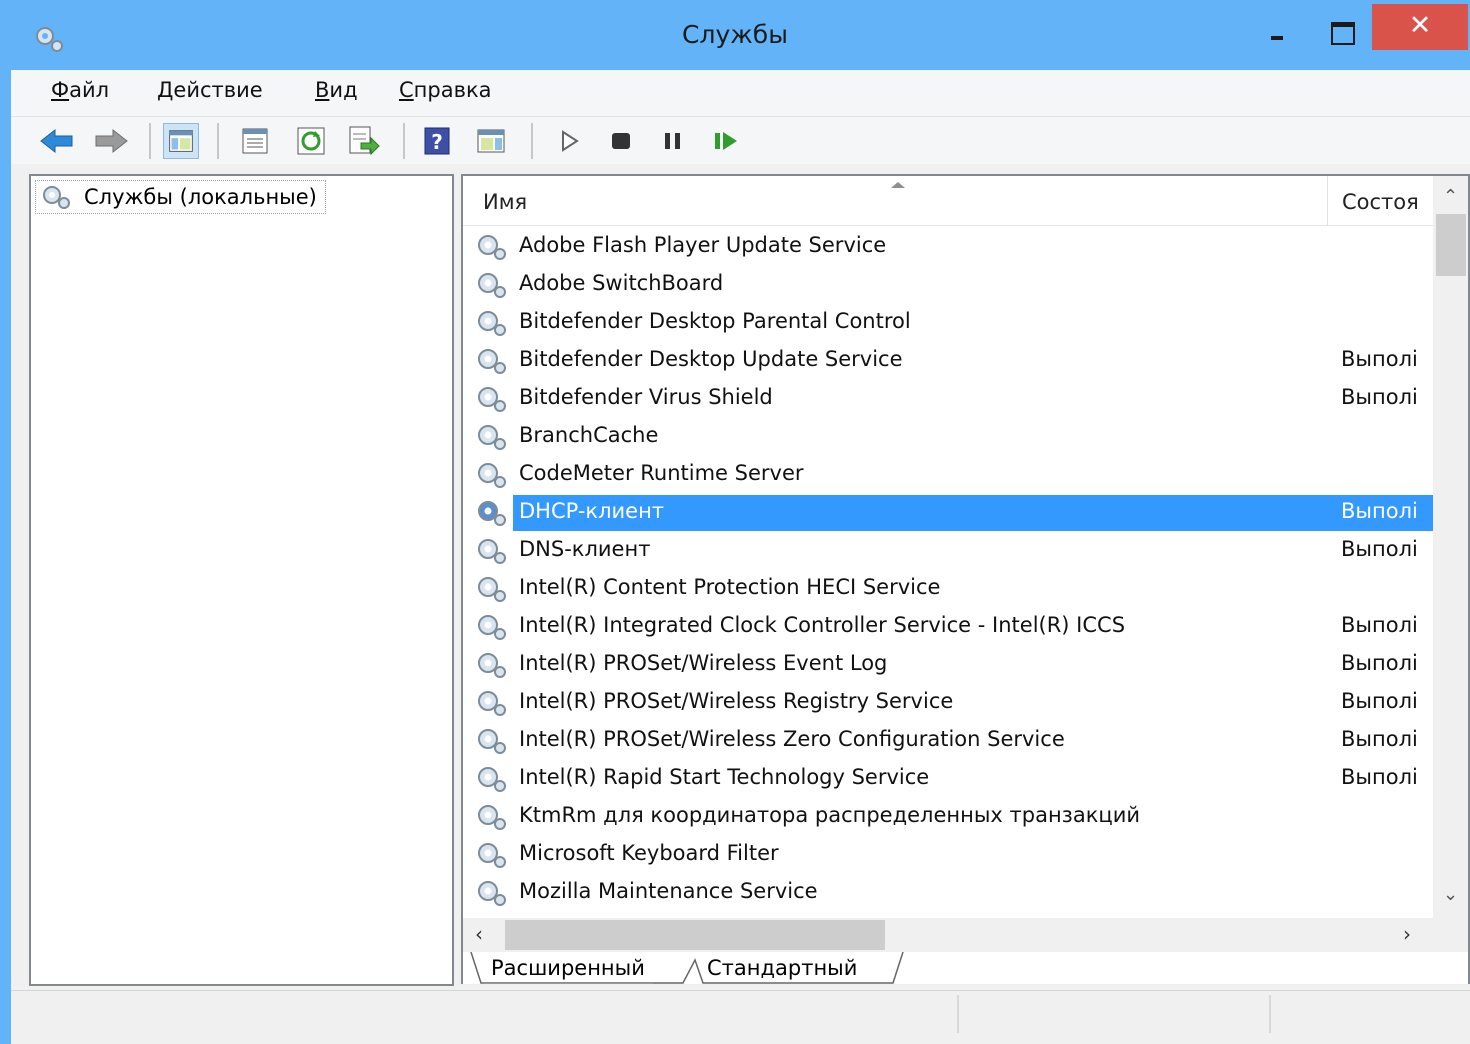  I want to click on service-row: Bitdefender Virus Shield Выполі, so click(948, 399).